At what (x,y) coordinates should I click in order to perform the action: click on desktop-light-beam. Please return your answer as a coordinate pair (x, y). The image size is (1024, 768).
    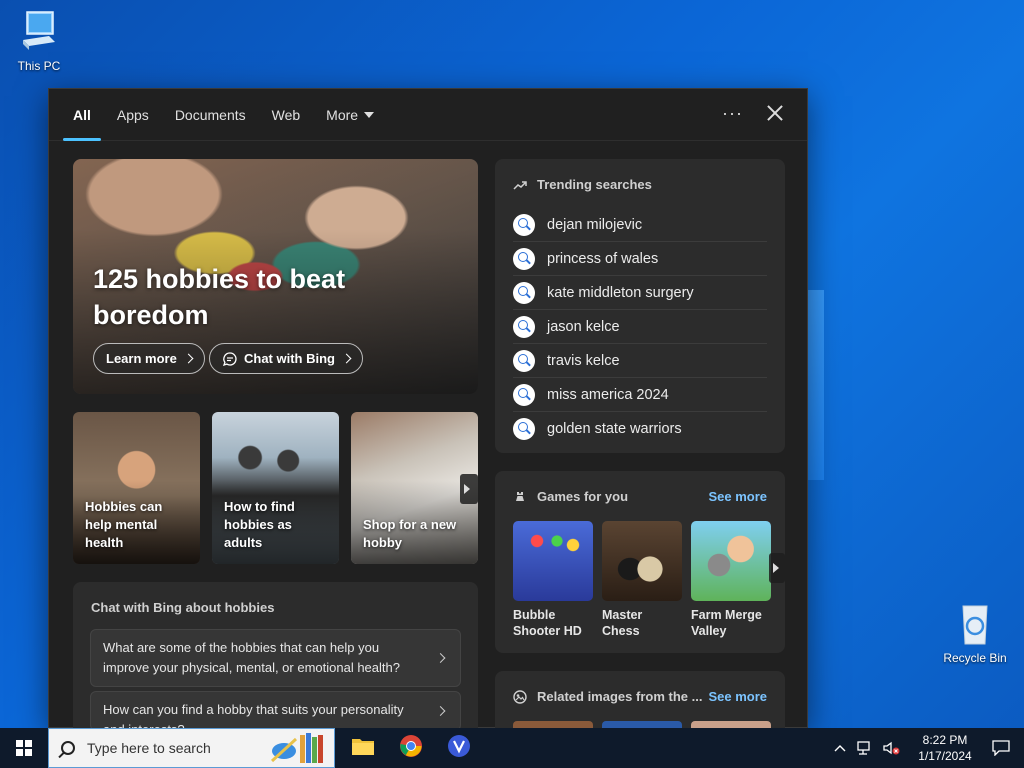
    Looking at the image, I should click on (816, 385).